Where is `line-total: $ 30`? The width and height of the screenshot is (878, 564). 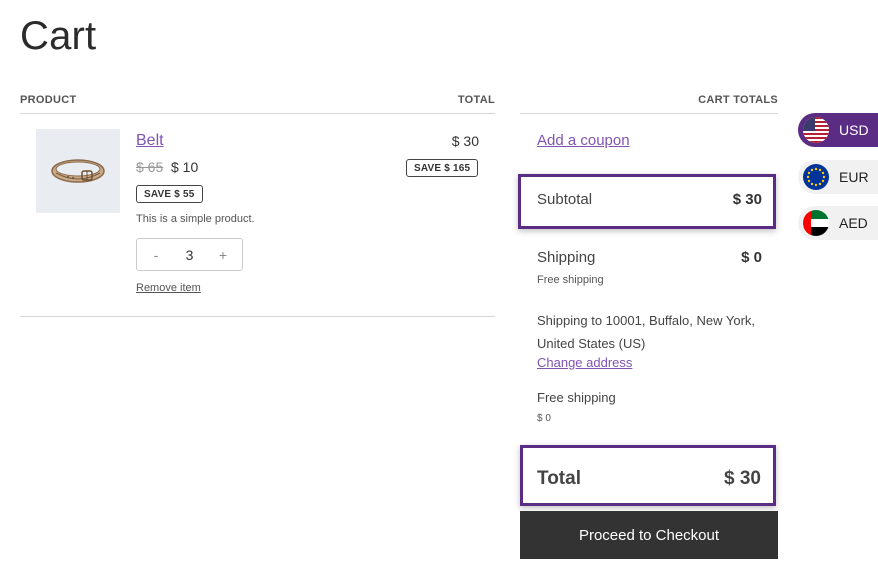
line-total: $ 30 is located at coordinates (465, 141).